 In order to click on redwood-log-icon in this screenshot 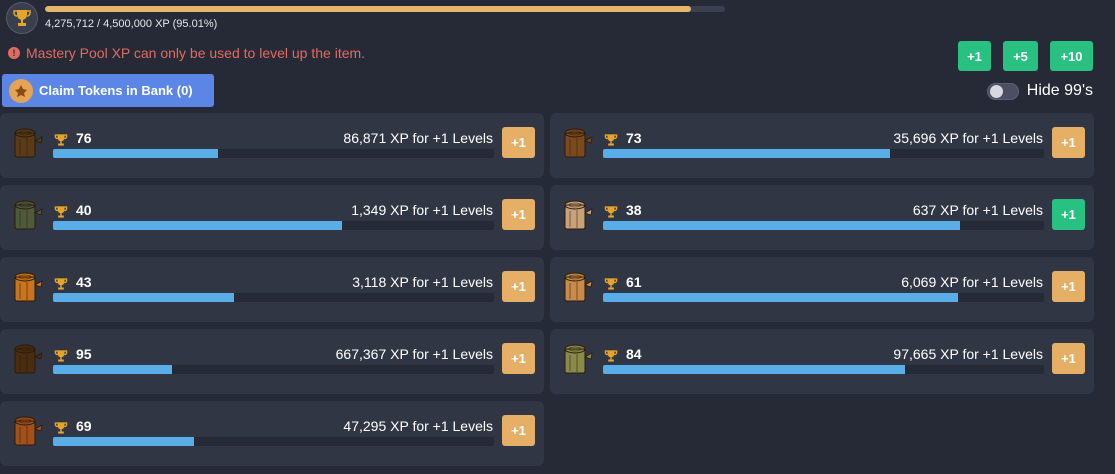, I will do `click(28, 431)`.